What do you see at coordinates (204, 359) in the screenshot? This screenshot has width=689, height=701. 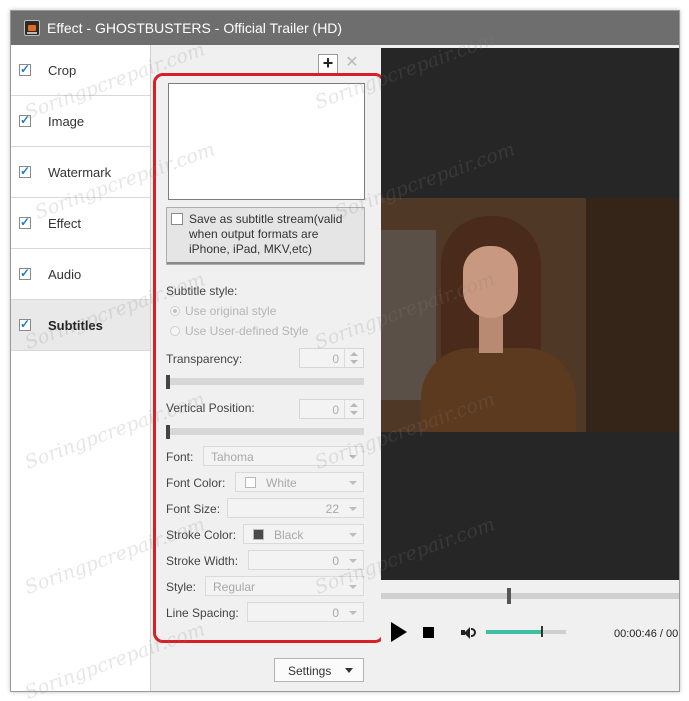 I see `transparency-label: Transparency:` at bounding box center [204, 359].